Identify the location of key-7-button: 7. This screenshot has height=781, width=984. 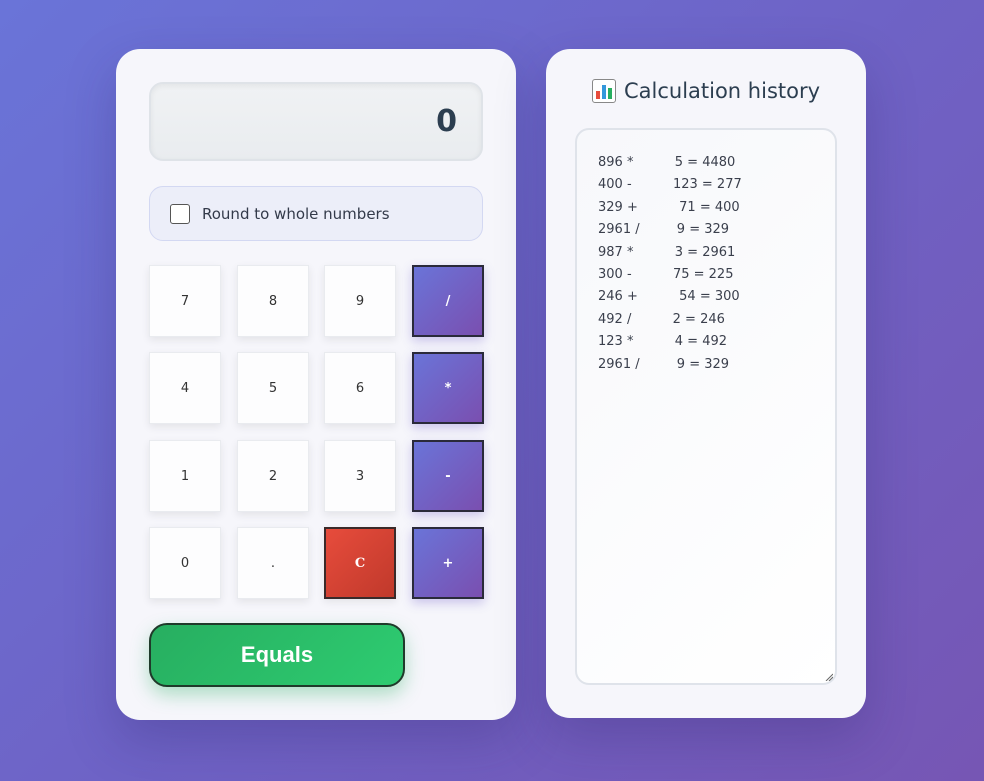
(185, 301).